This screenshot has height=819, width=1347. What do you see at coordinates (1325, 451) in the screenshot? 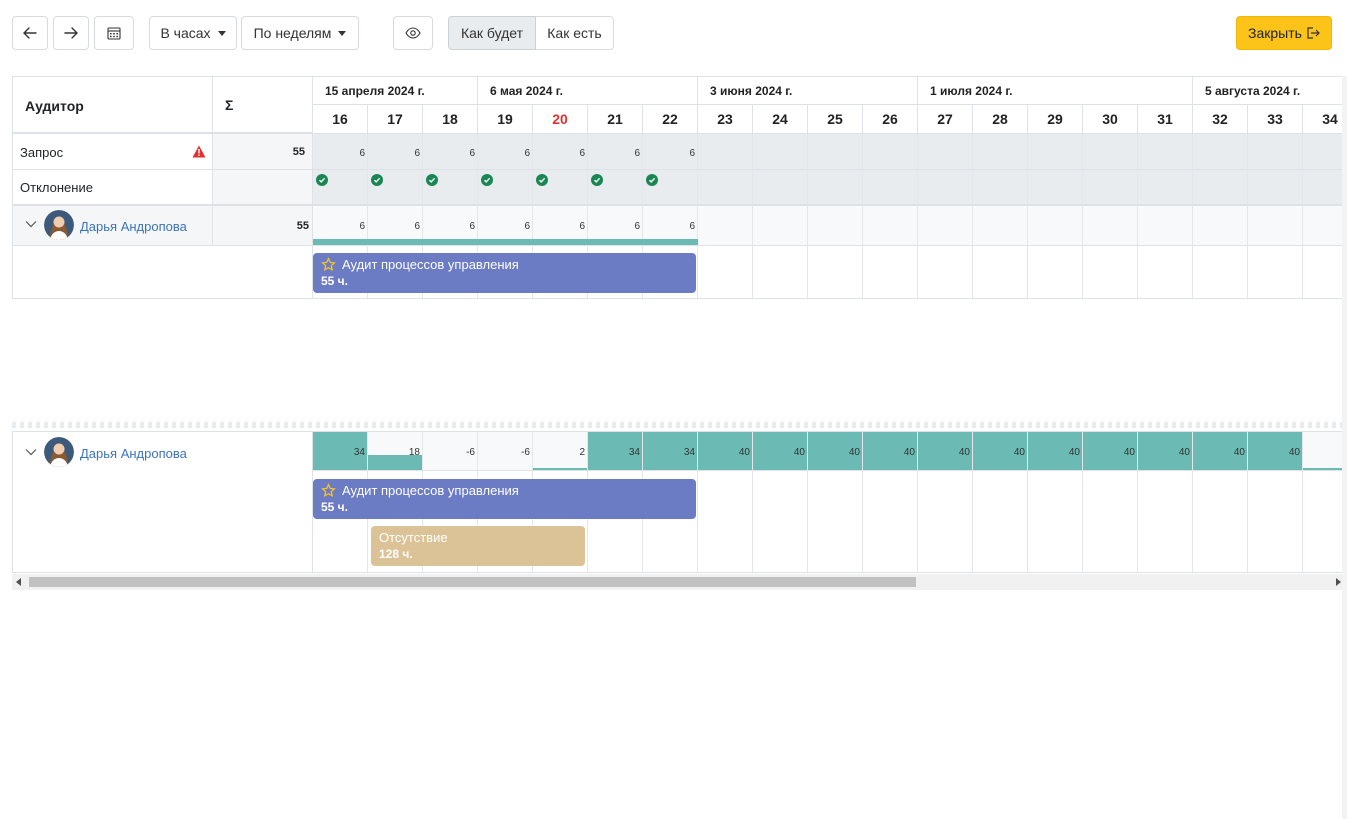
I see `load-cell: 4` at bounding box center [1325, 451].